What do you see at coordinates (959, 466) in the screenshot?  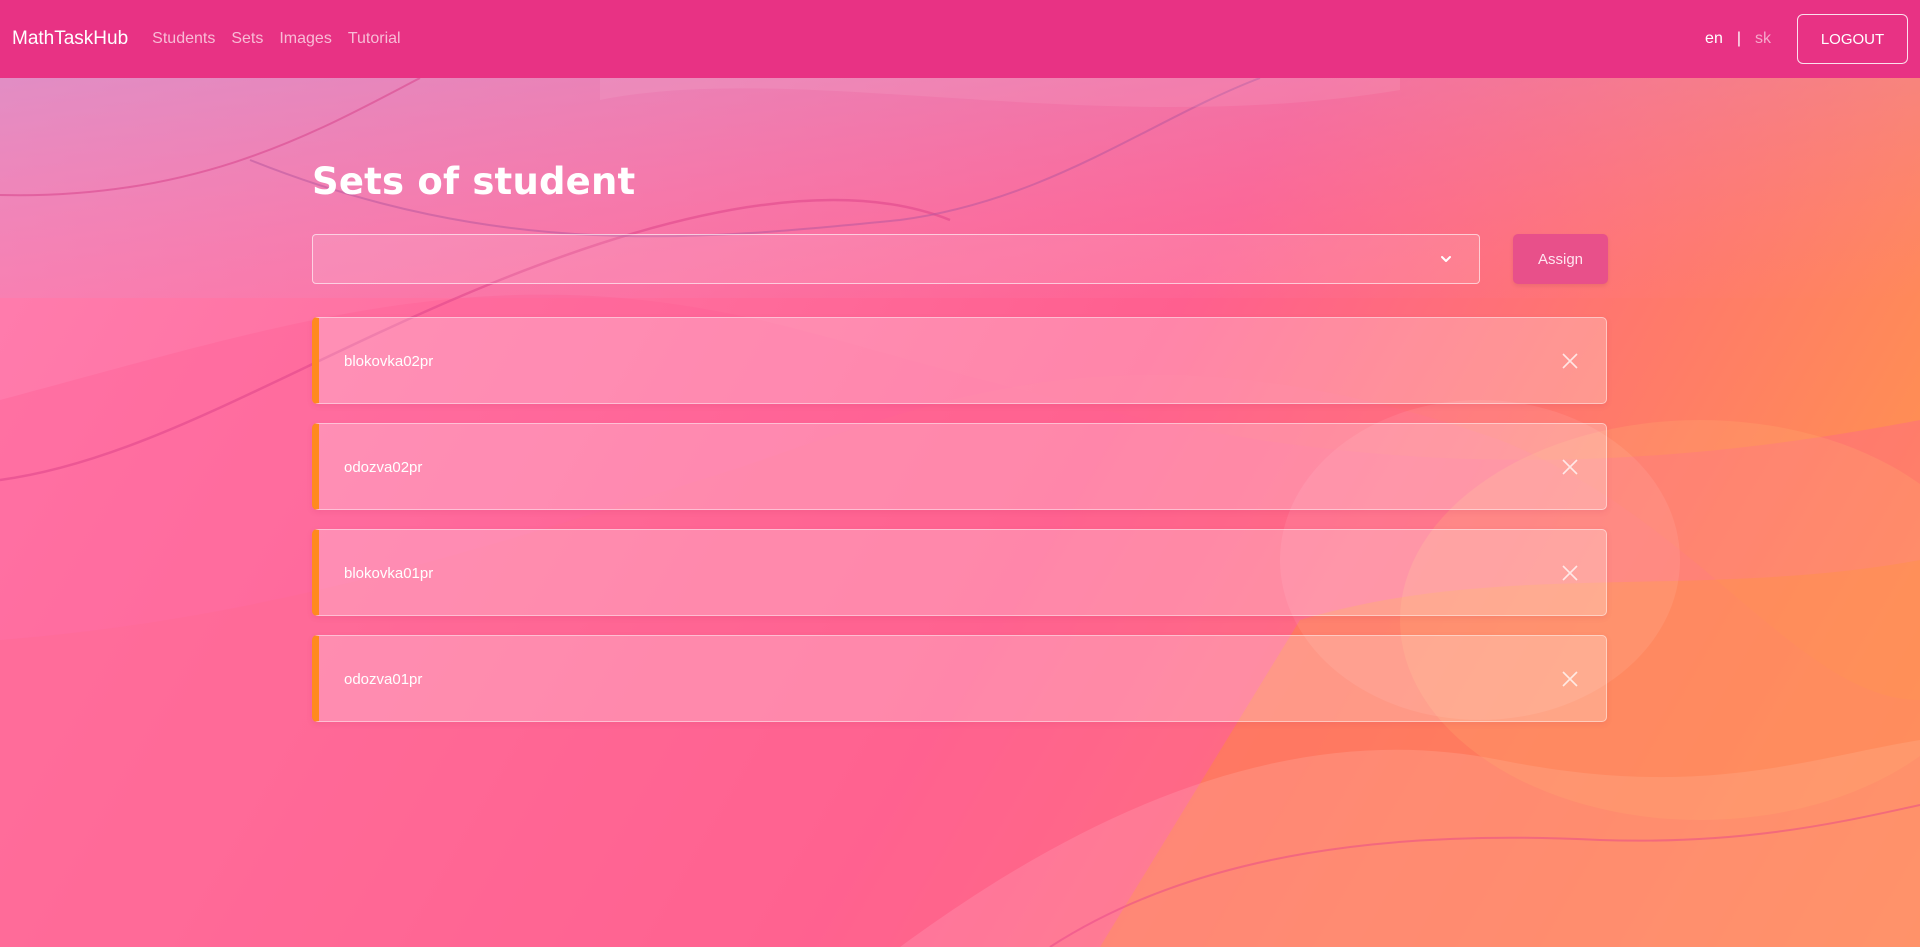 I see `set-item: odozva02pr` at bounding box center [959, 466].